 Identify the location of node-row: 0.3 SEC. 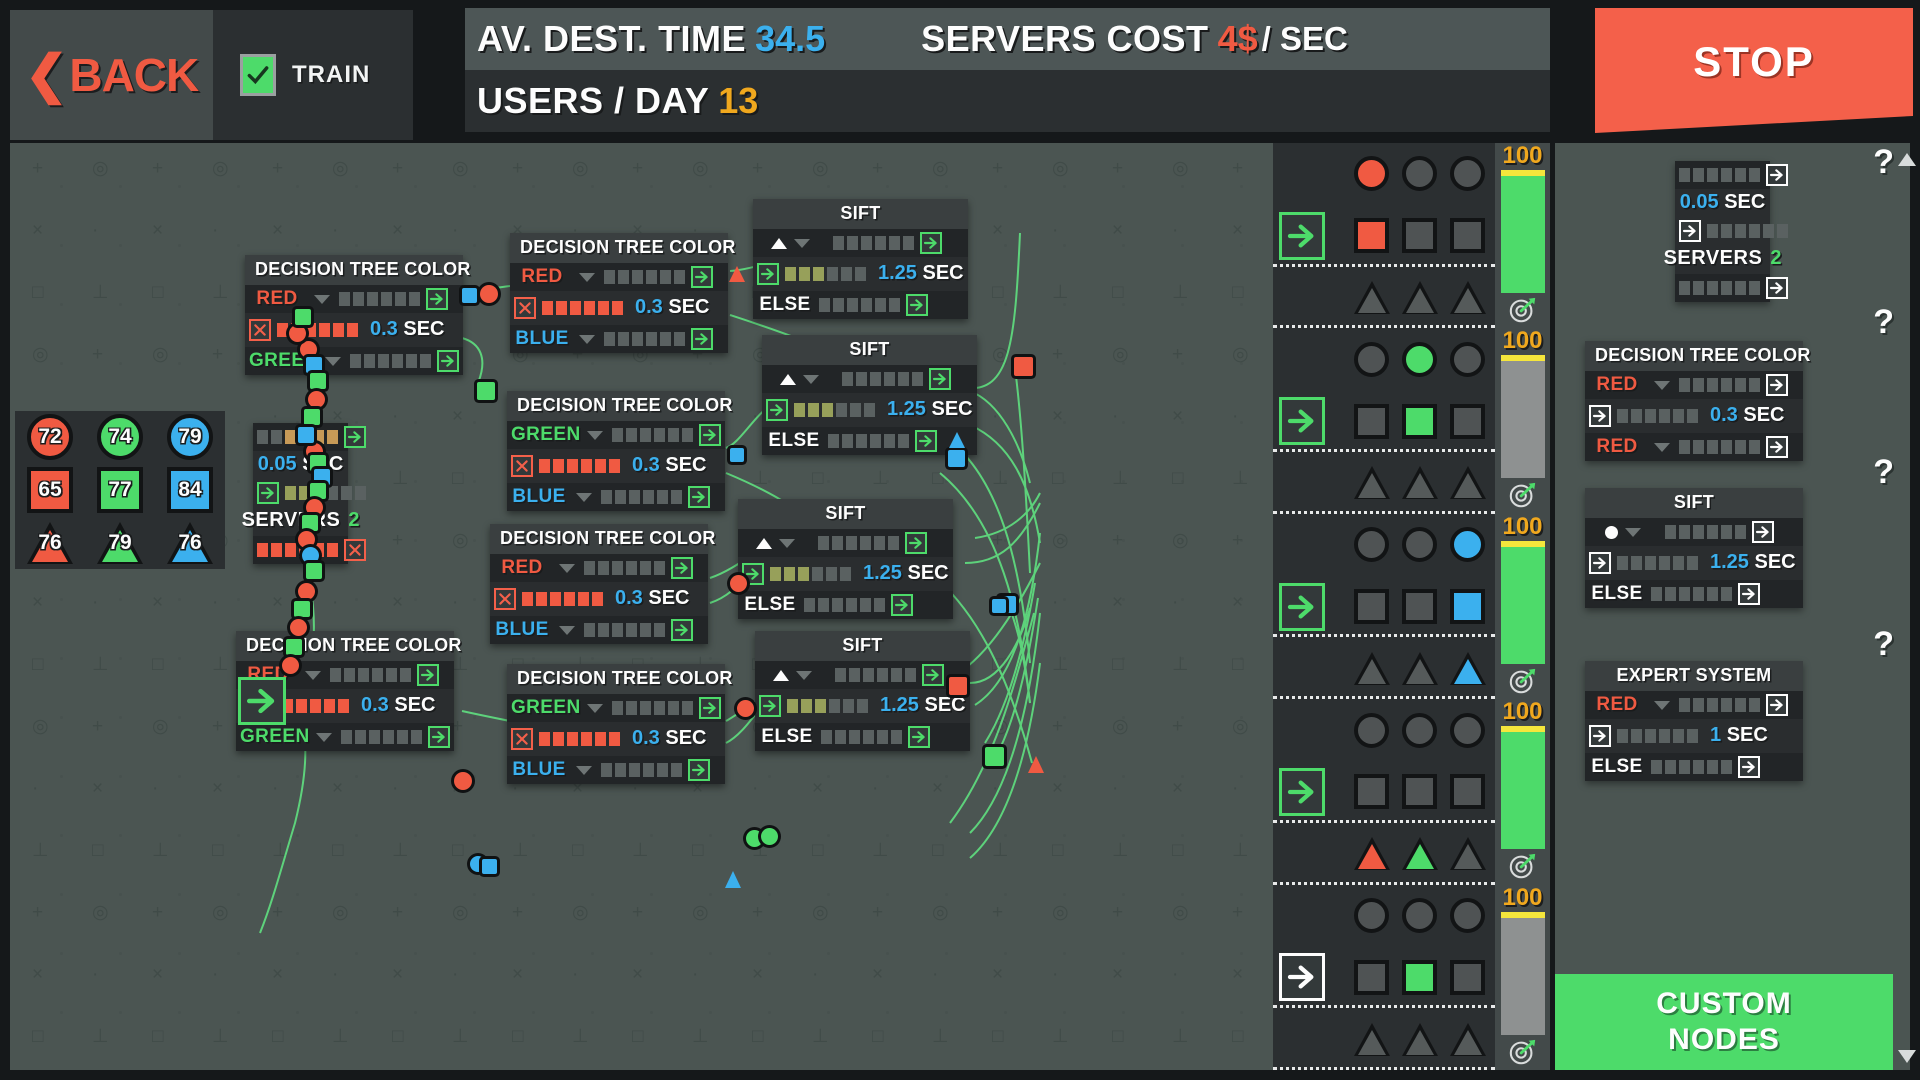
(619, 308).